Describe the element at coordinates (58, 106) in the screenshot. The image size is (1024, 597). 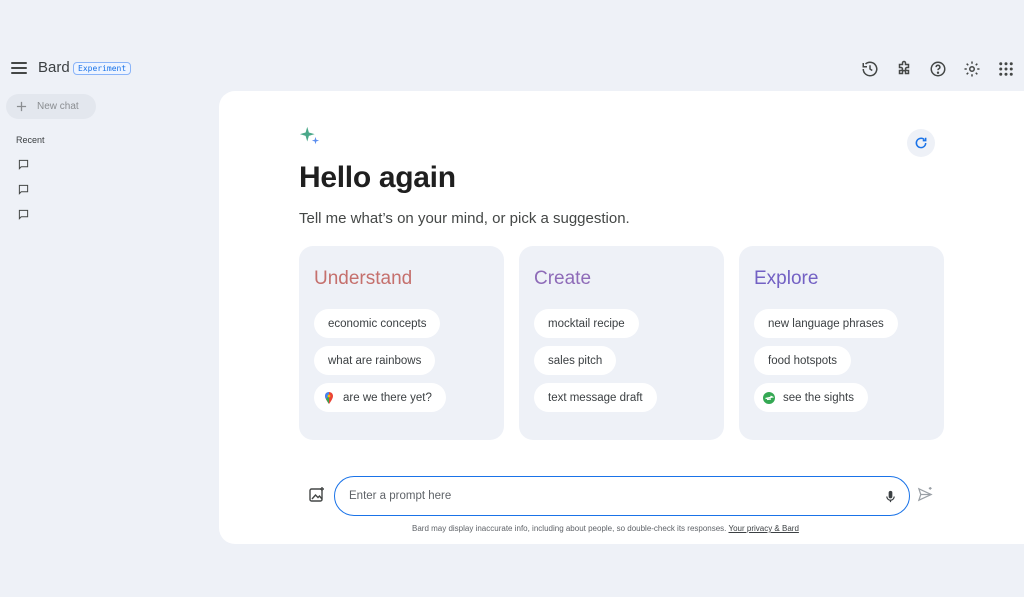
I see `new-chat-label: New chat` at that location.